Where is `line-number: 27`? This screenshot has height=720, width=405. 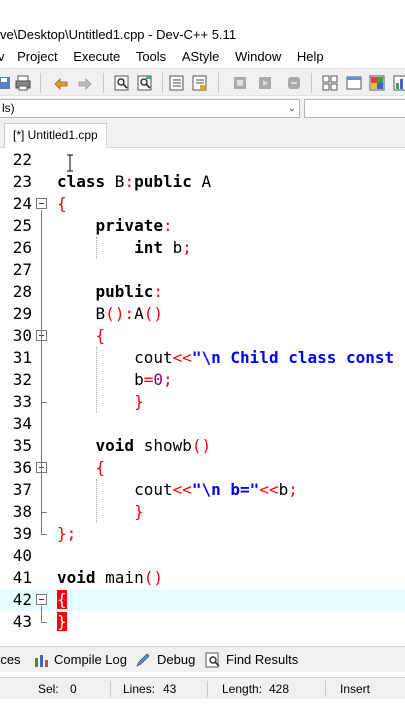 line-number: 27 is located at coordinates (22, 269).